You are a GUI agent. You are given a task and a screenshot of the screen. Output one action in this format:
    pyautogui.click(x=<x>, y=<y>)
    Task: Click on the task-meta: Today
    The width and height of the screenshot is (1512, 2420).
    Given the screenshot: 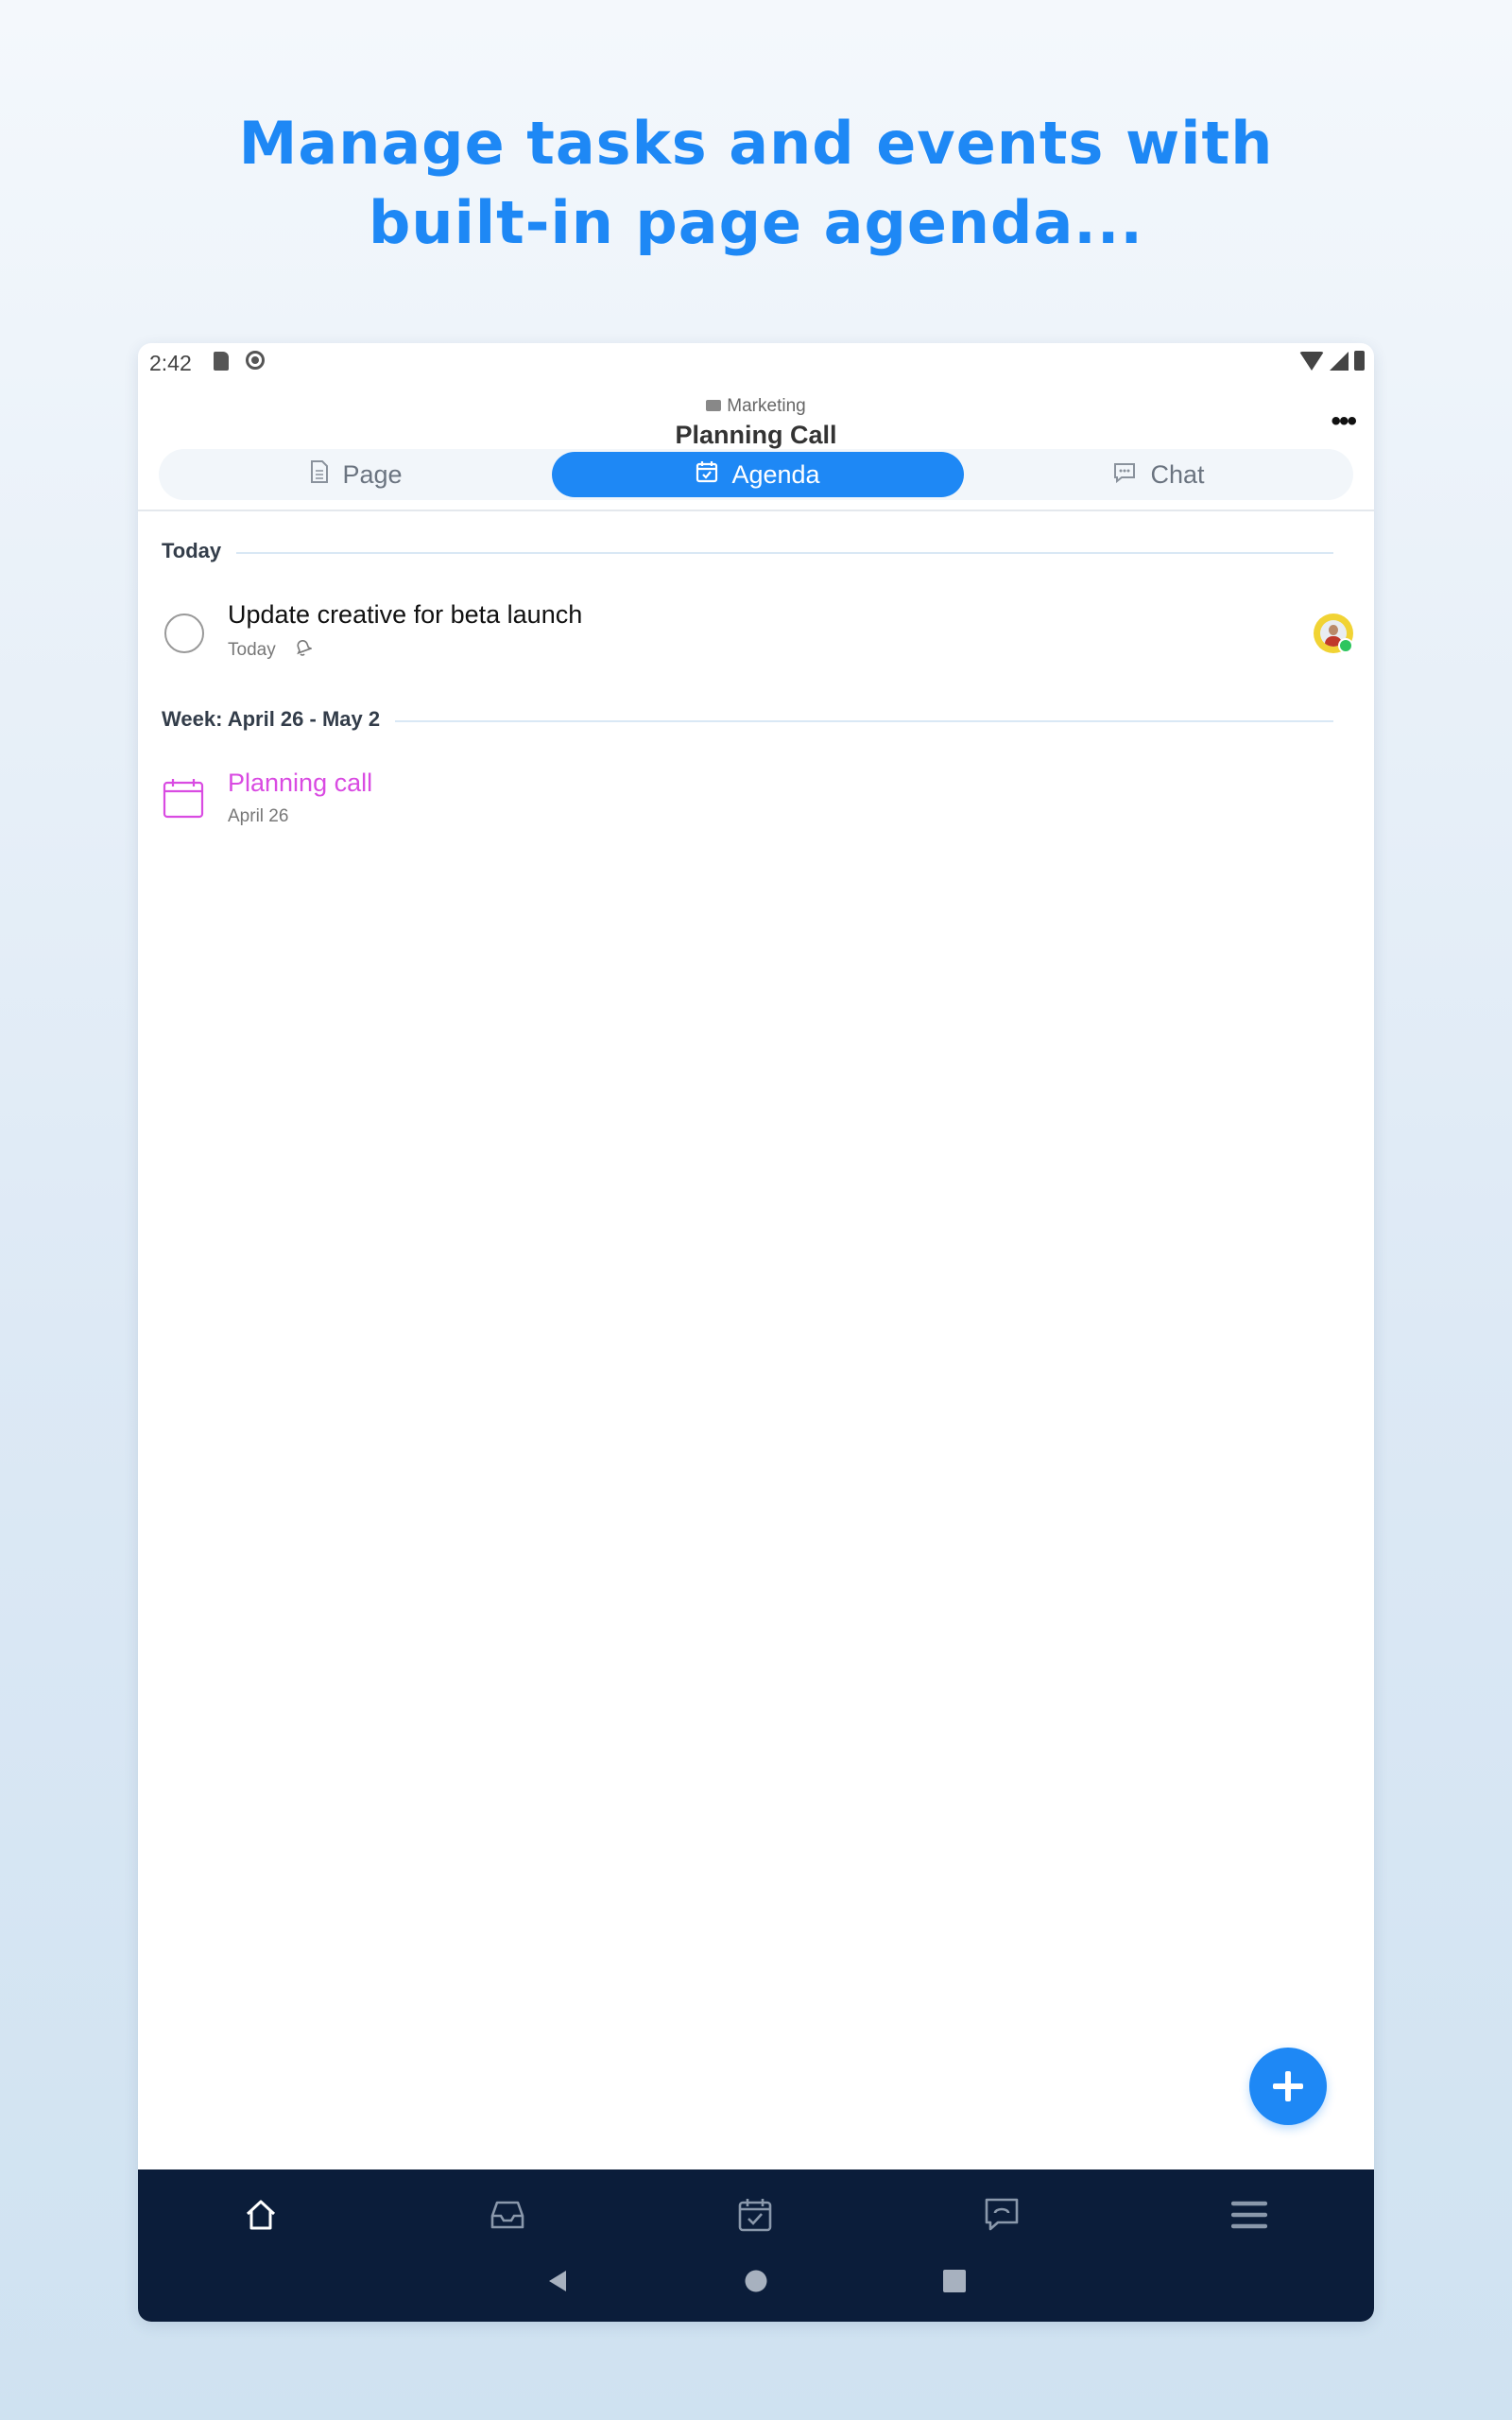 What is the action you would take?
    pyautogui.click(x=270, y=650)
    